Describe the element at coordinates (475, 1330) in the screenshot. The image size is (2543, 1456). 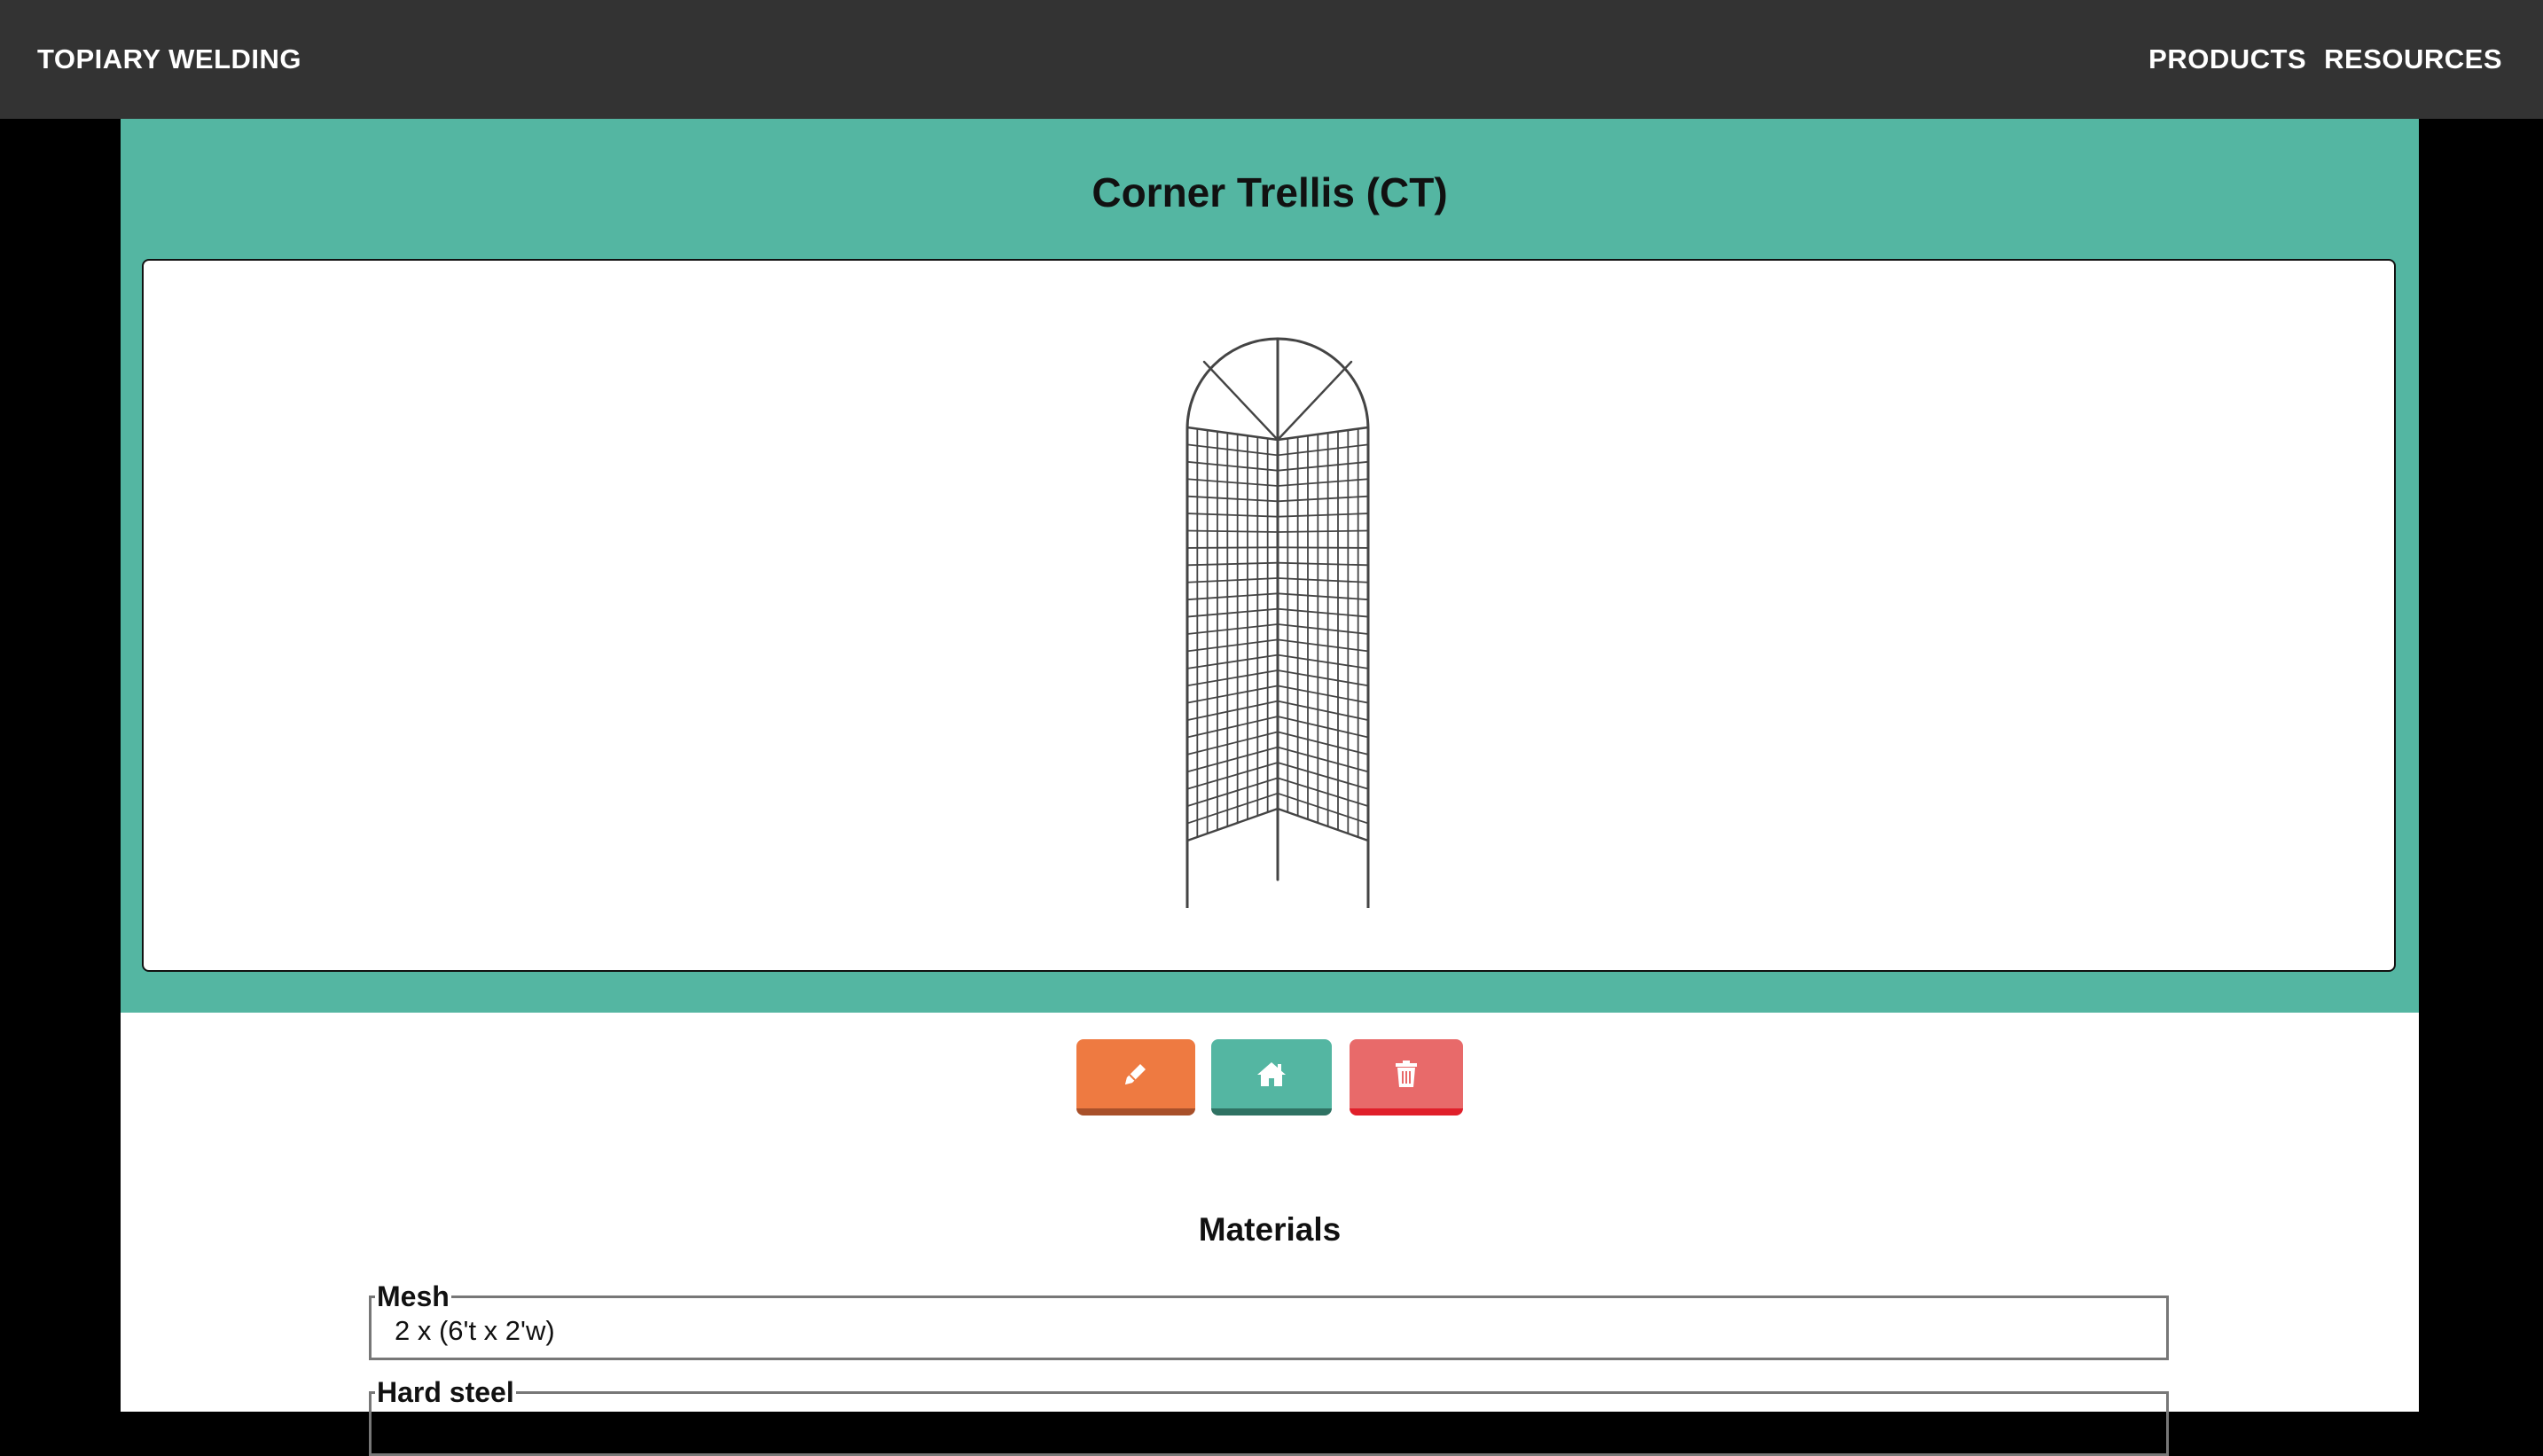
I see `material-value: 2 x (6't x 2'w)` at that location.